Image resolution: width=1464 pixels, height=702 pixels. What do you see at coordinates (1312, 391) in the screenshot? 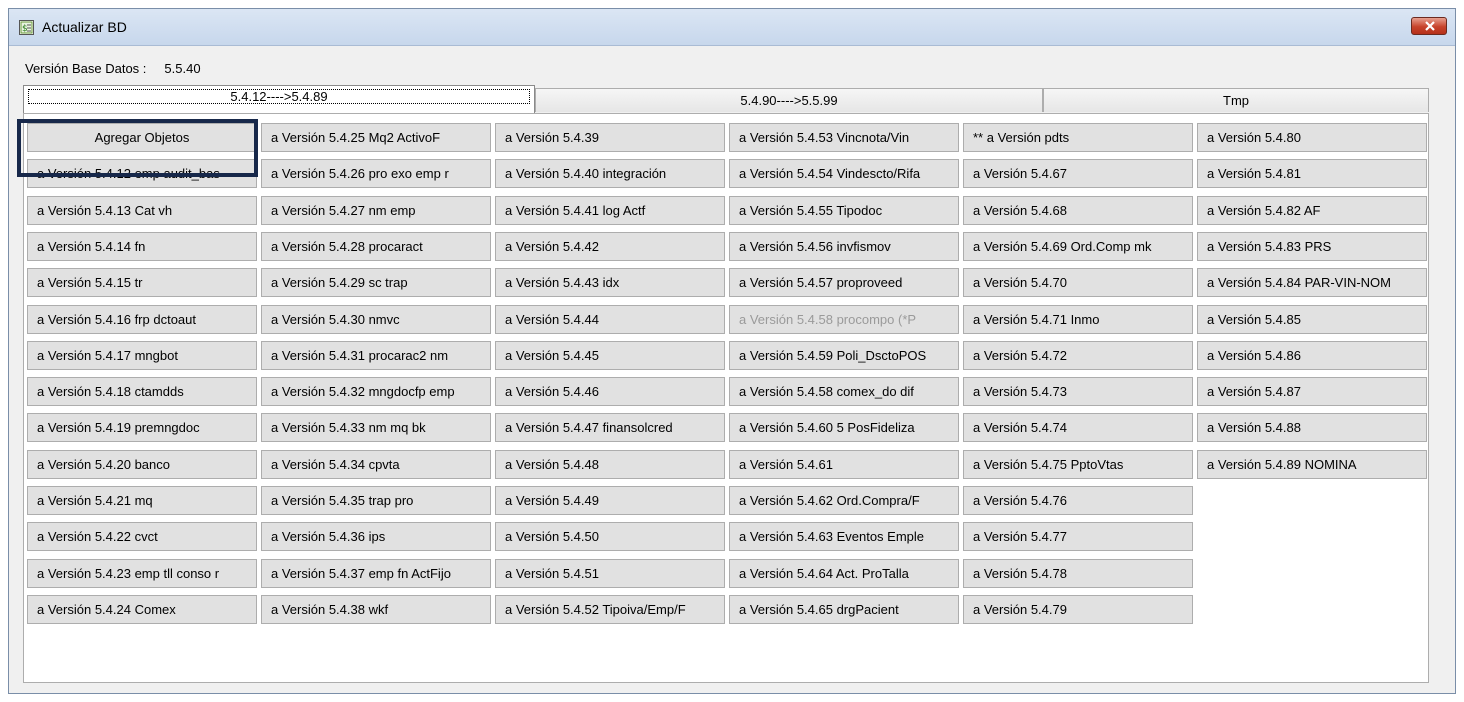
I see `version-update-button: a Versión 5.4.87` at bounding box center [1312, 391].